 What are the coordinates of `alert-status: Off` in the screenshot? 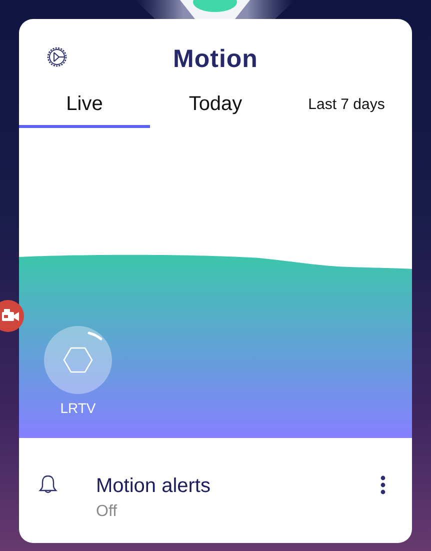 It's located at (107, 512).